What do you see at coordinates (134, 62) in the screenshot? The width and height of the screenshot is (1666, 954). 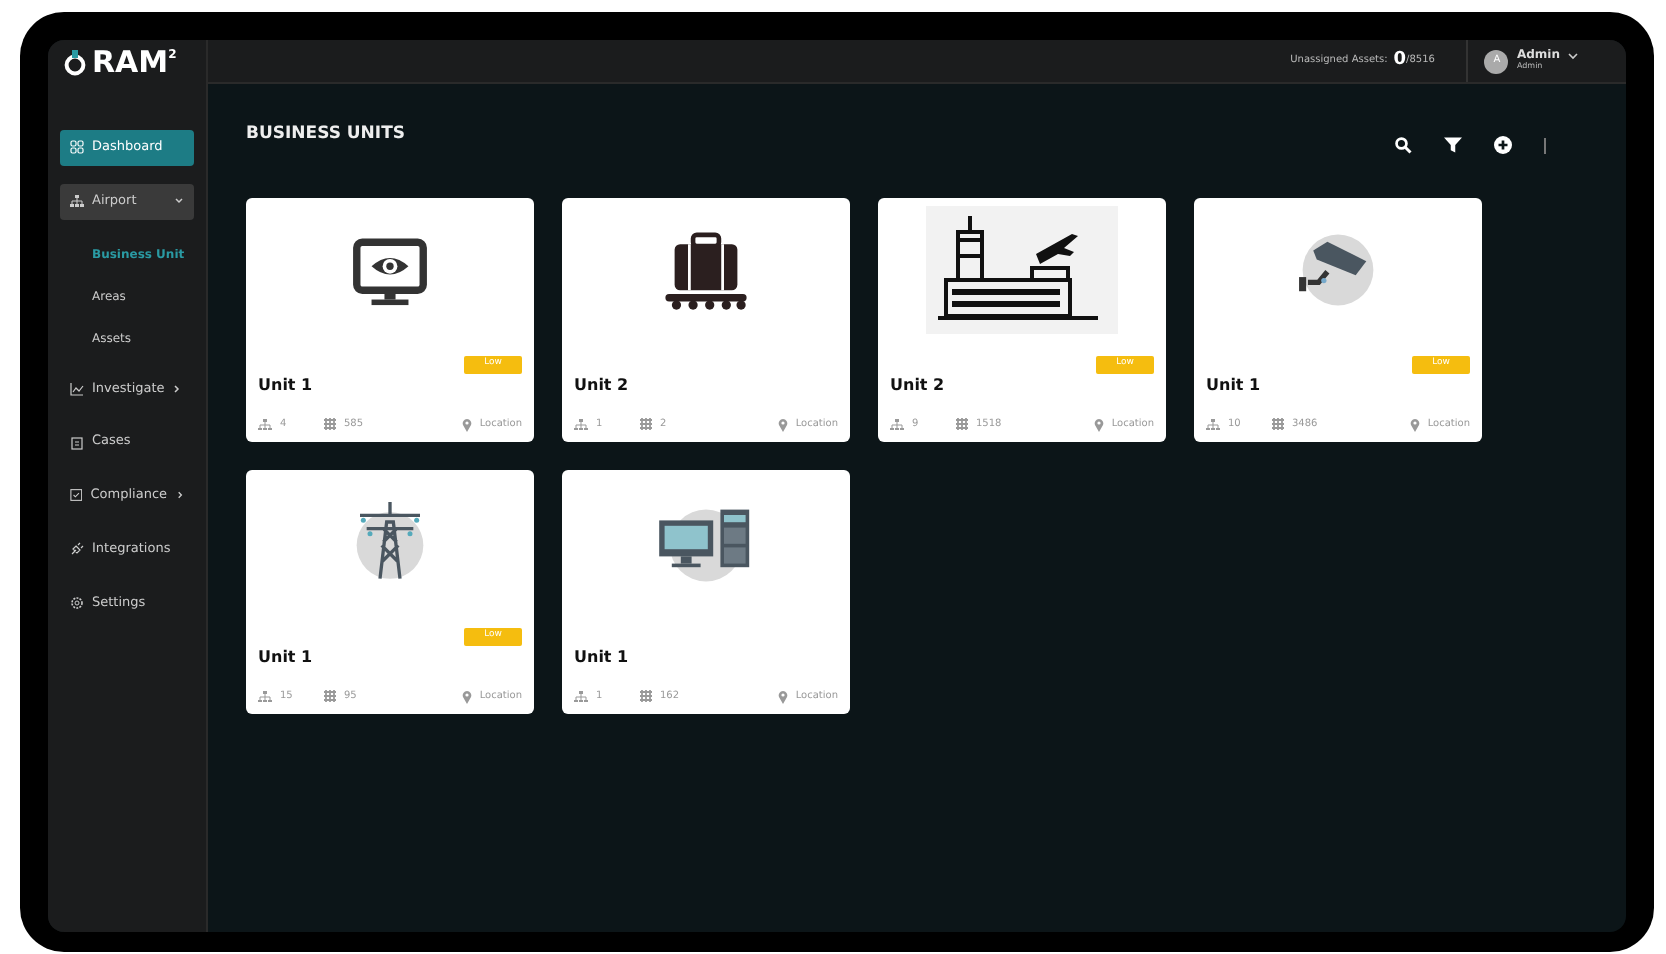 I see `brand-name: RAM$^{2}$` at bounding box center [134, 62].